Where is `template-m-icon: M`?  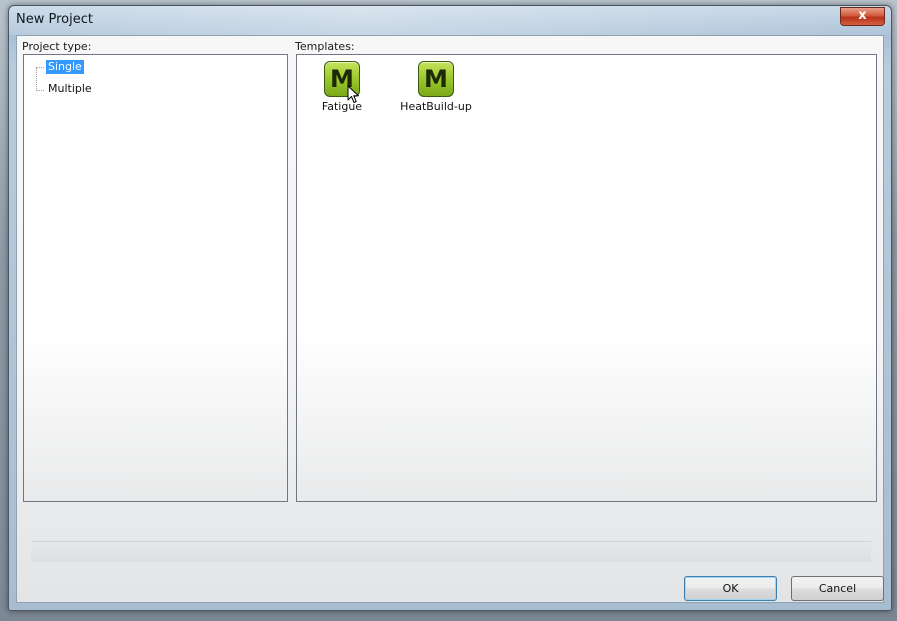 template-m-icon: M is located at coordinates (436, 79).